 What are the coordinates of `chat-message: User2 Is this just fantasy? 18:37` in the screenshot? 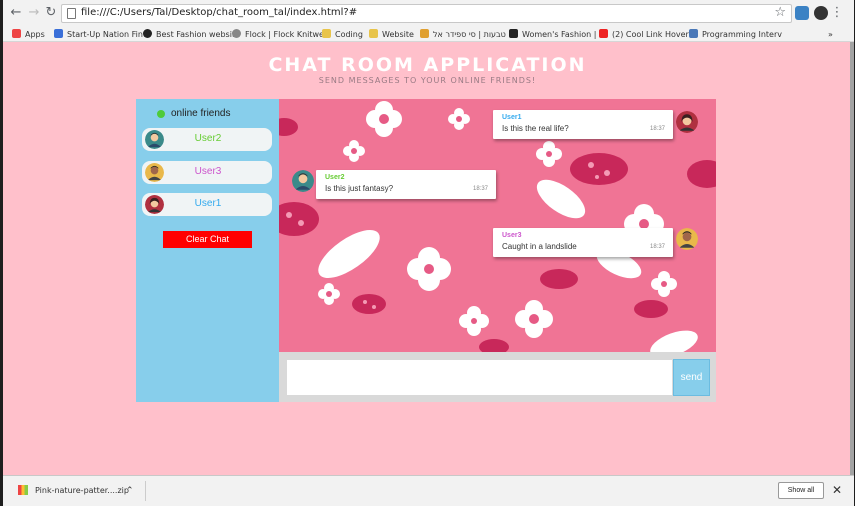 It's located at (406, 184).